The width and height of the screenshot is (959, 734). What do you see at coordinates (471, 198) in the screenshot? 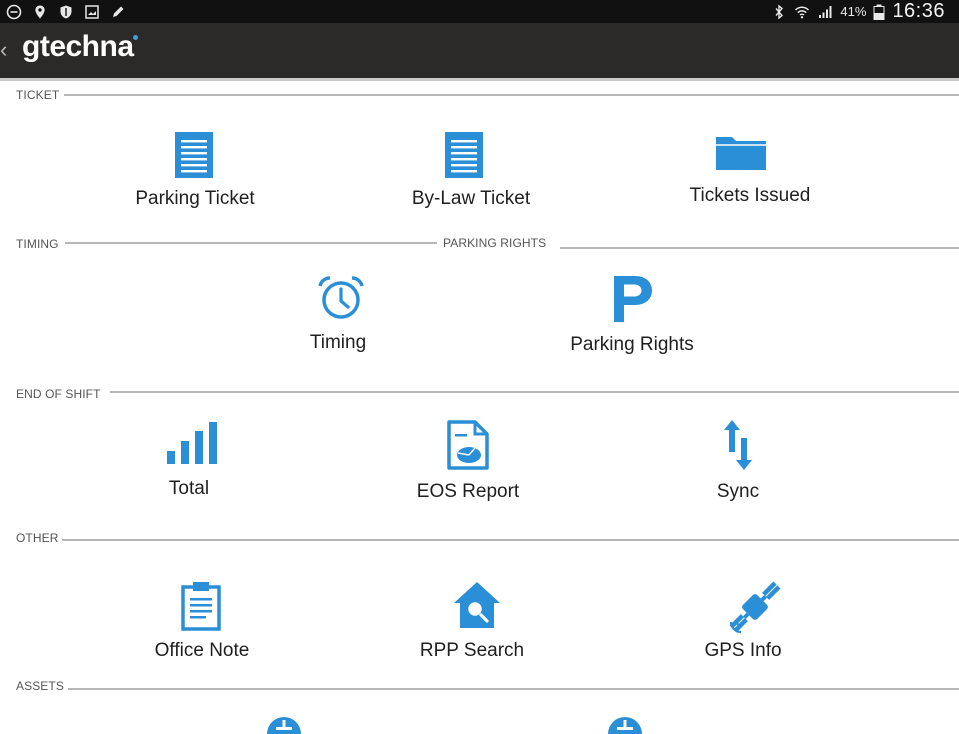
I see `bylaw-ticket-label: By-Law Ticket` at bounding box center [471, 198].